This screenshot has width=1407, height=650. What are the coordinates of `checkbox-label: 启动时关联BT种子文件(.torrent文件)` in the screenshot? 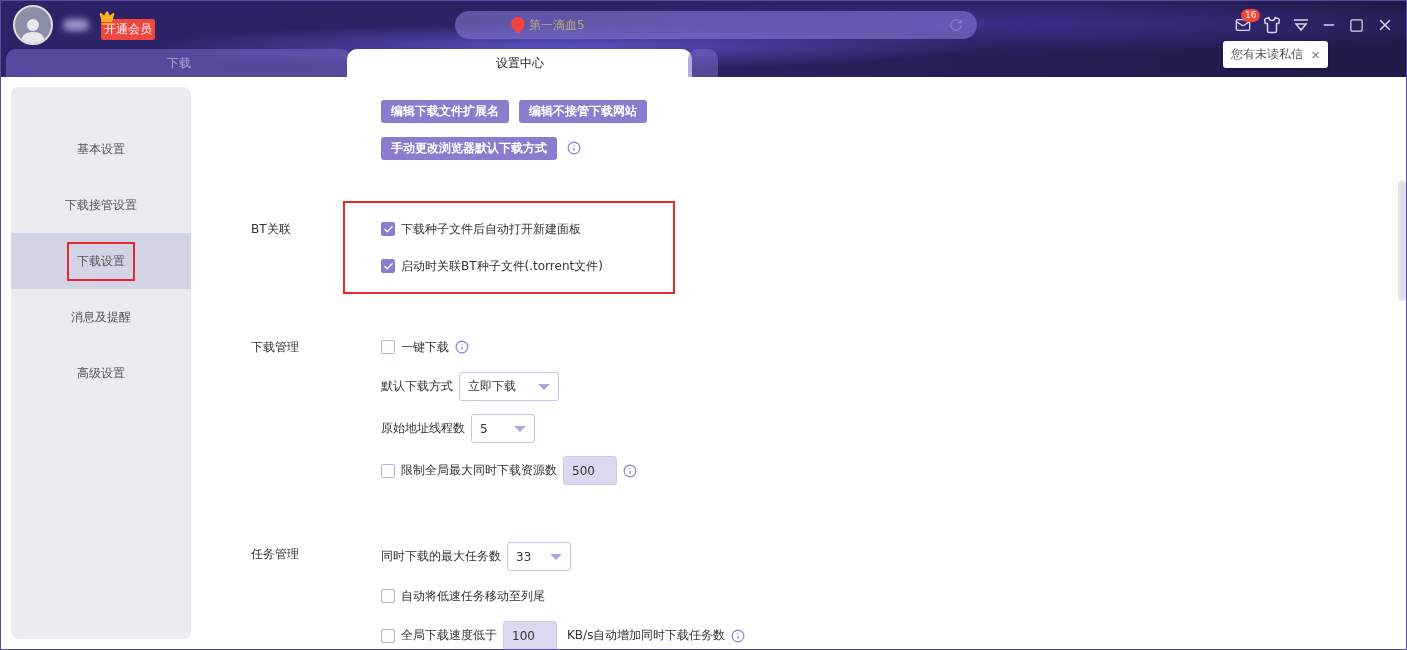 It's located at (502, 266).